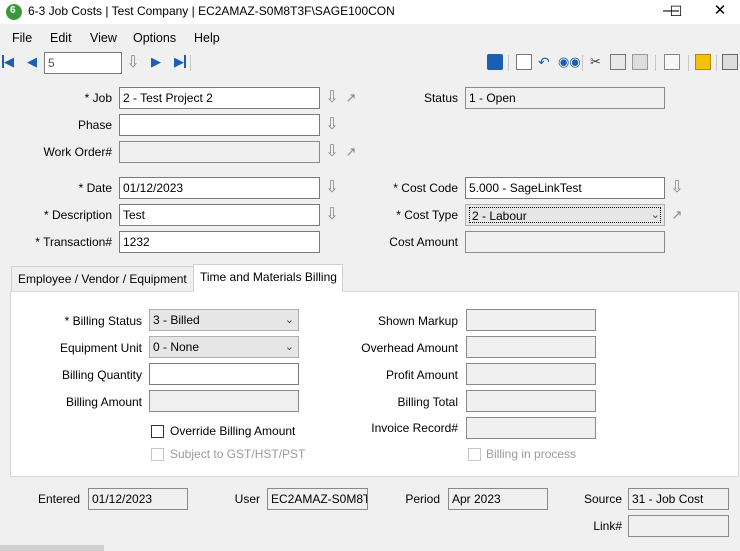  What do you see at coordinates (268, 278) in the screenshot?
I see `tab-time-materials-billing: Time and Materials Billing` at bounding box center [268, 278].